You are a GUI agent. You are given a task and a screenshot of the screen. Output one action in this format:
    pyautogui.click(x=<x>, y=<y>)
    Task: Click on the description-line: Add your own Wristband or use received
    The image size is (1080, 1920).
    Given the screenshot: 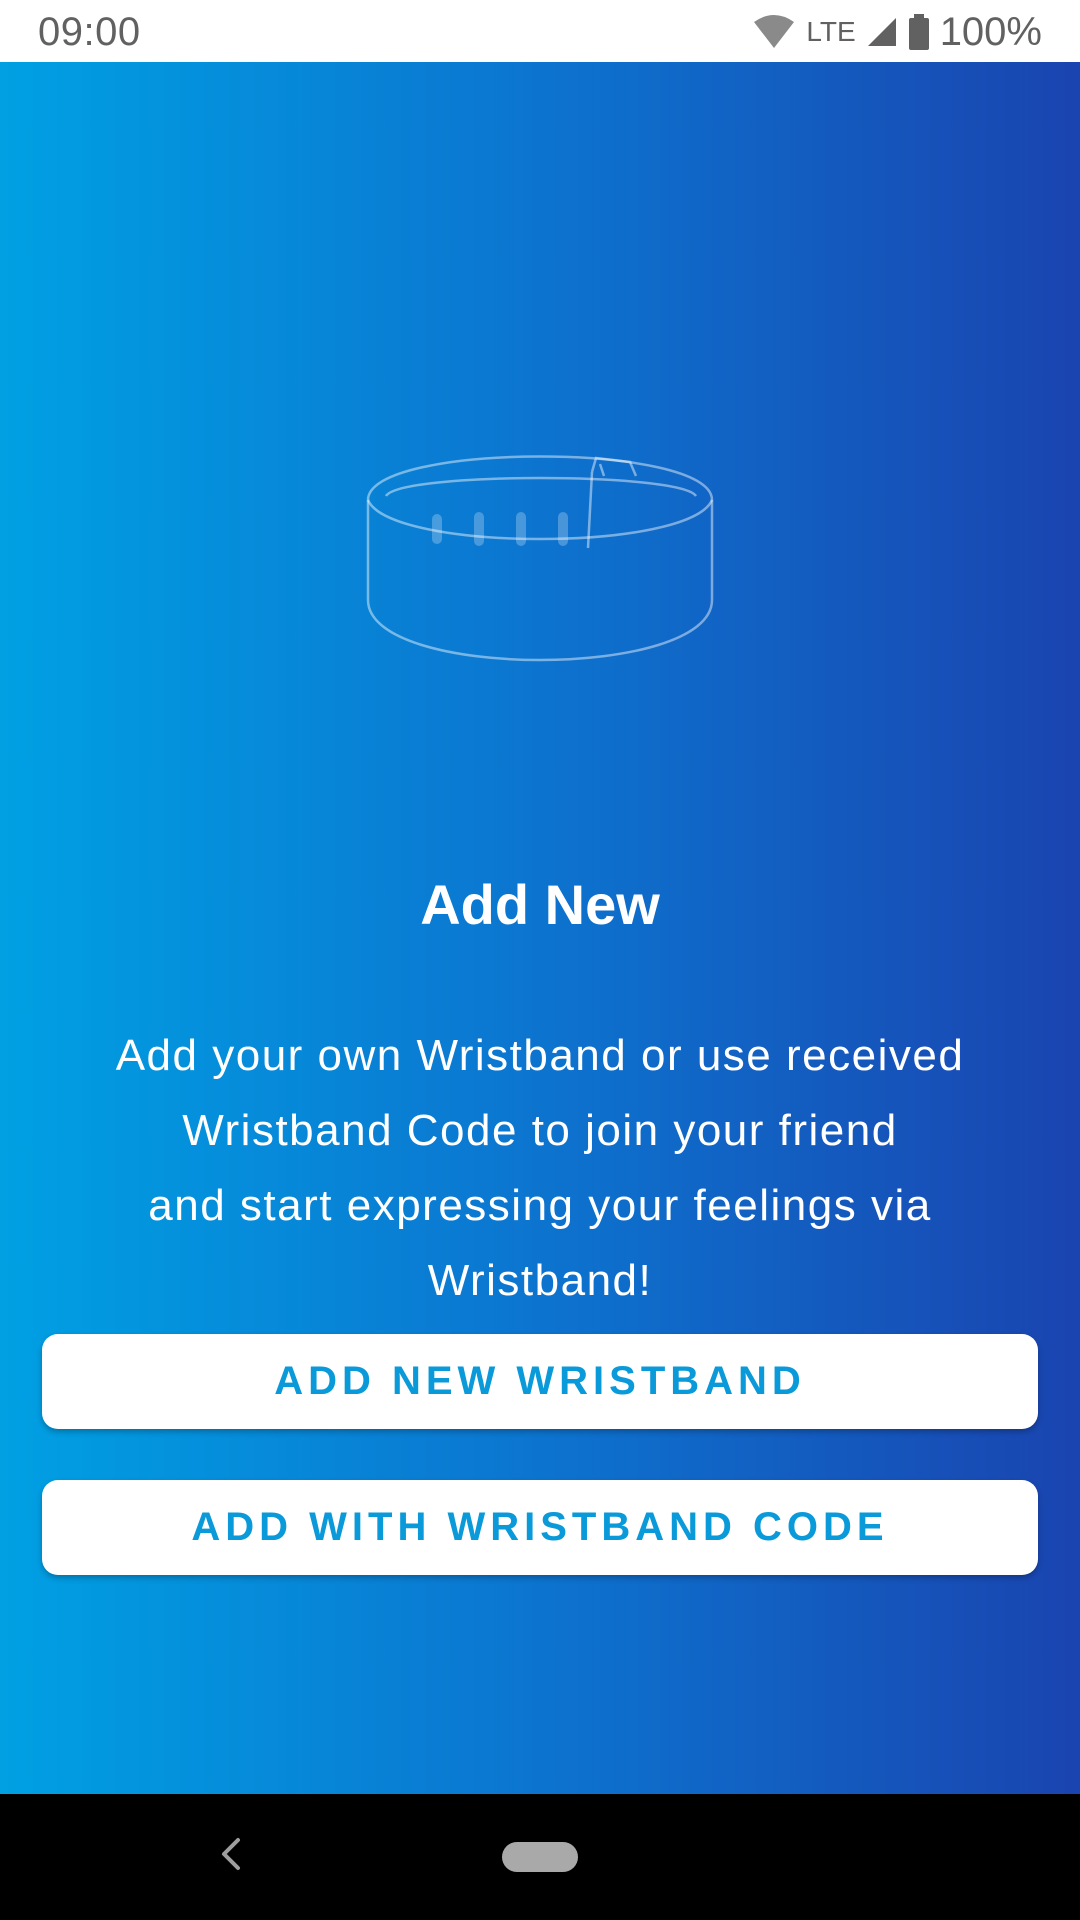 What is the action you would take?
    pyautogui.click(x=540, y=1055)
    